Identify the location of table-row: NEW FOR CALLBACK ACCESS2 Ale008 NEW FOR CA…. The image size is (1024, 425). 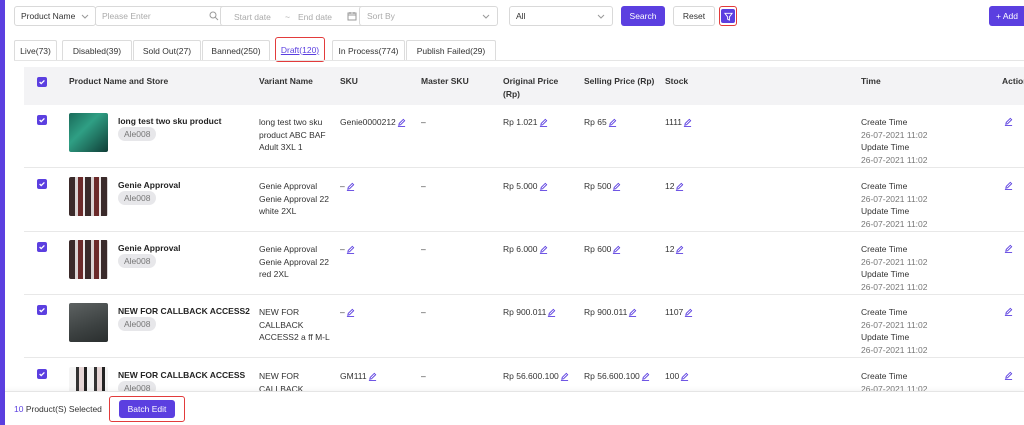
(524, 326).